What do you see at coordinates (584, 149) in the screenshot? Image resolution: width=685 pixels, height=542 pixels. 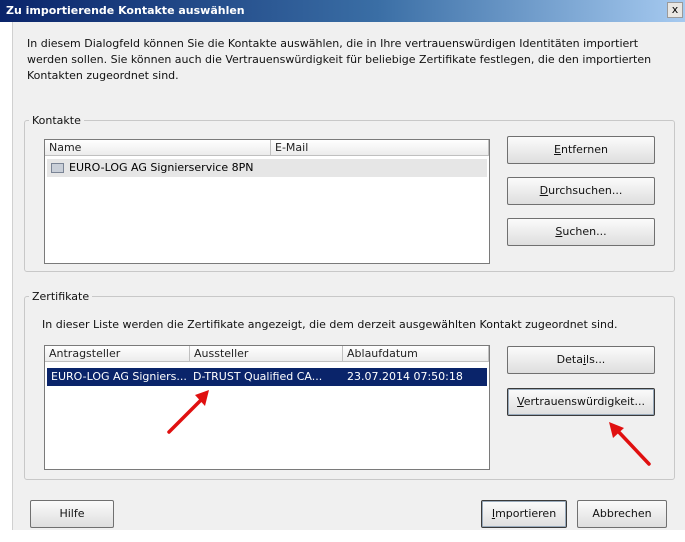 I see `remove-label: ntfernen` at bounding box center [584, 149].